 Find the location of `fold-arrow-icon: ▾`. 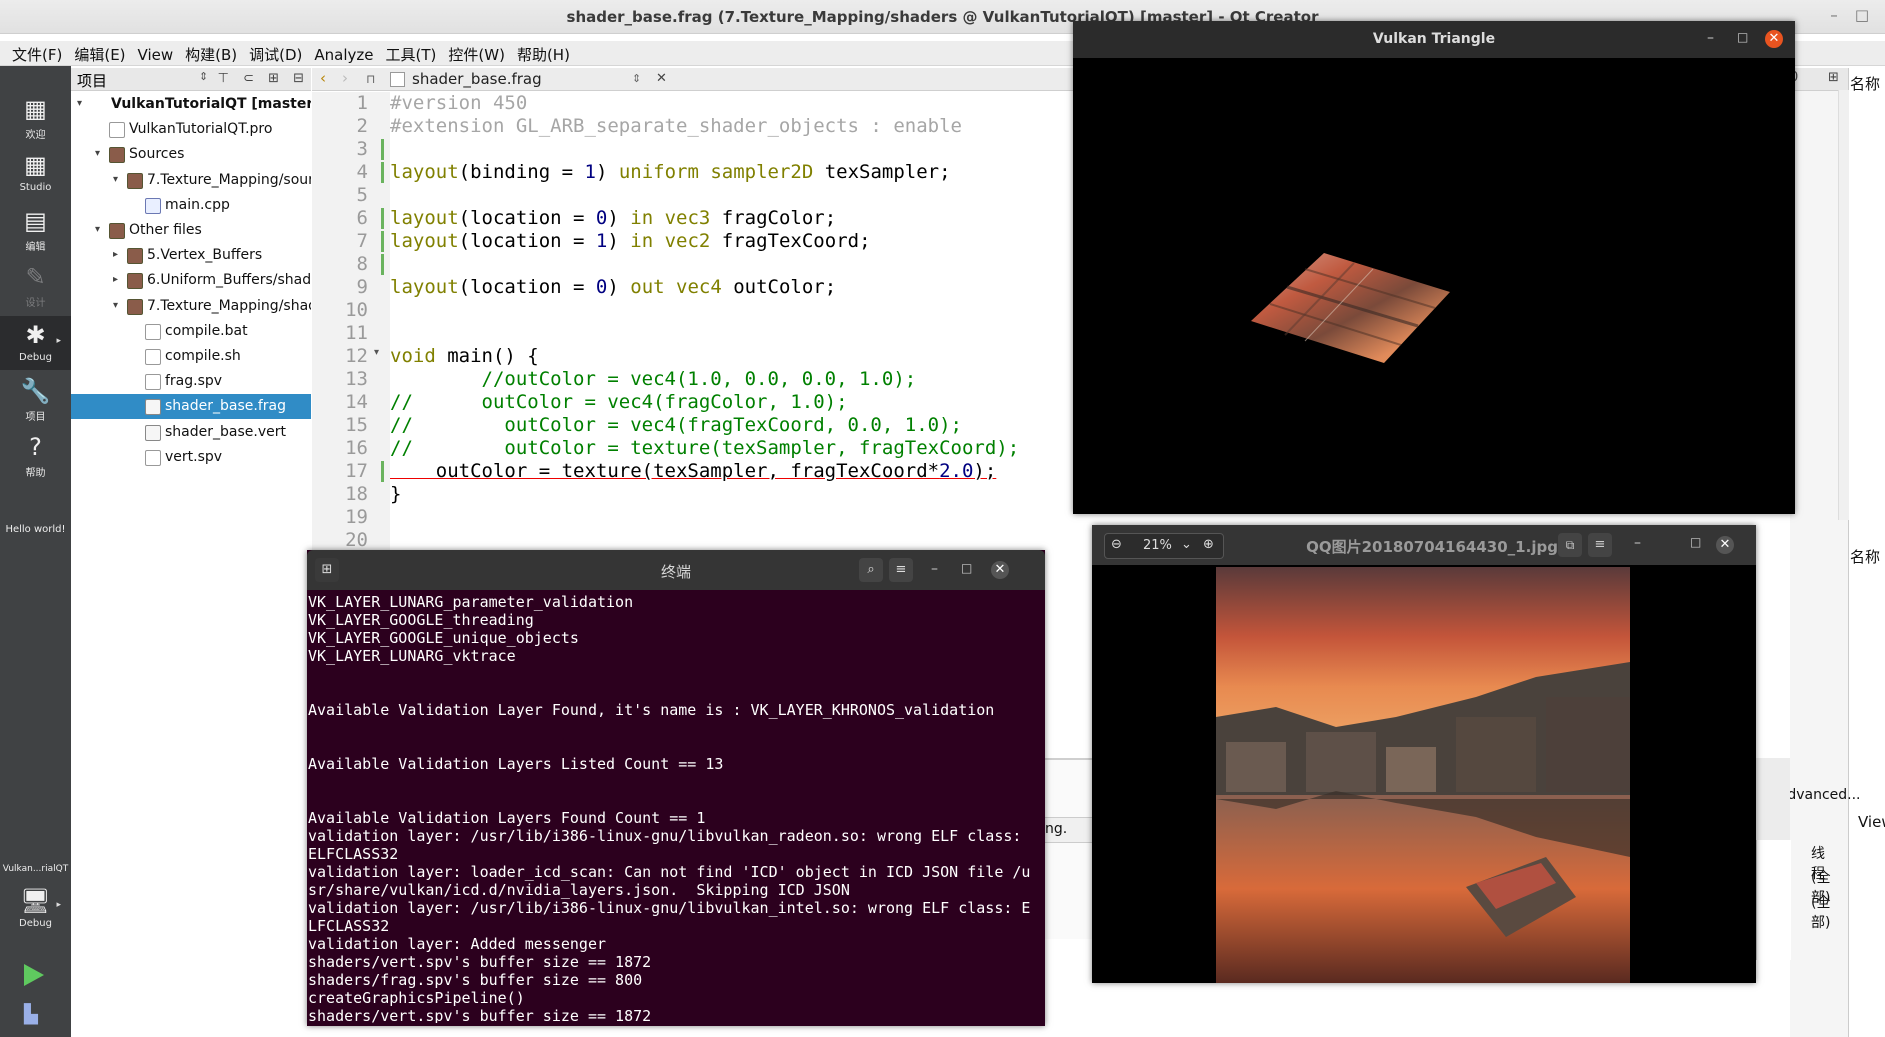

fold-arrow-icon: ▾ is located at coordinates (376, 352).